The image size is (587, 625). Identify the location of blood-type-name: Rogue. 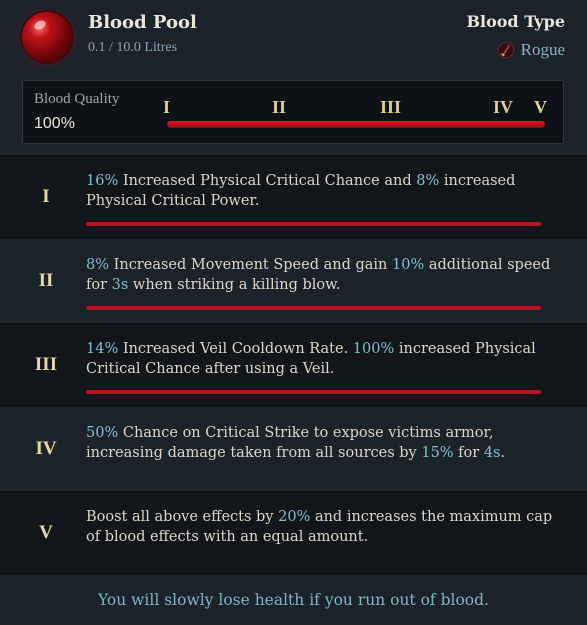
(542, 49).